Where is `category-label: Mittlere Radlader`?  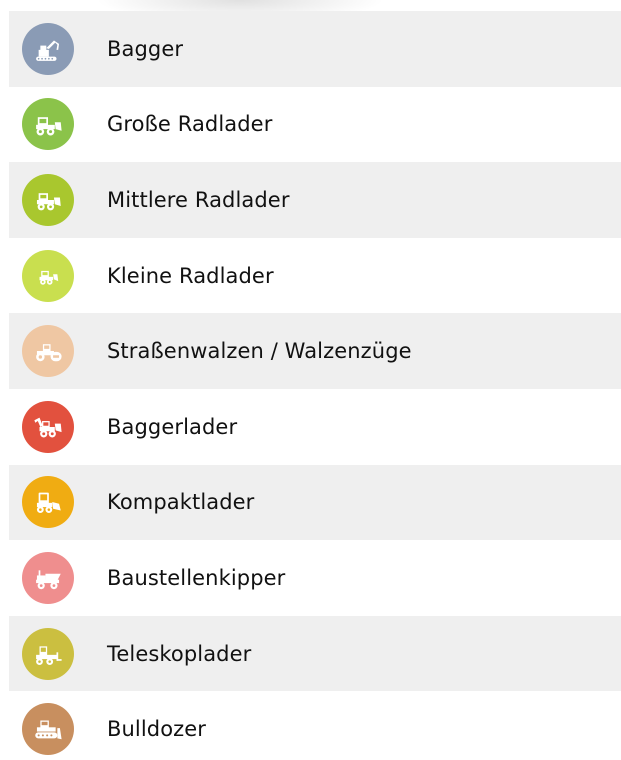
category-label: Mittlere Radlader is located at coordinates (198, 199).